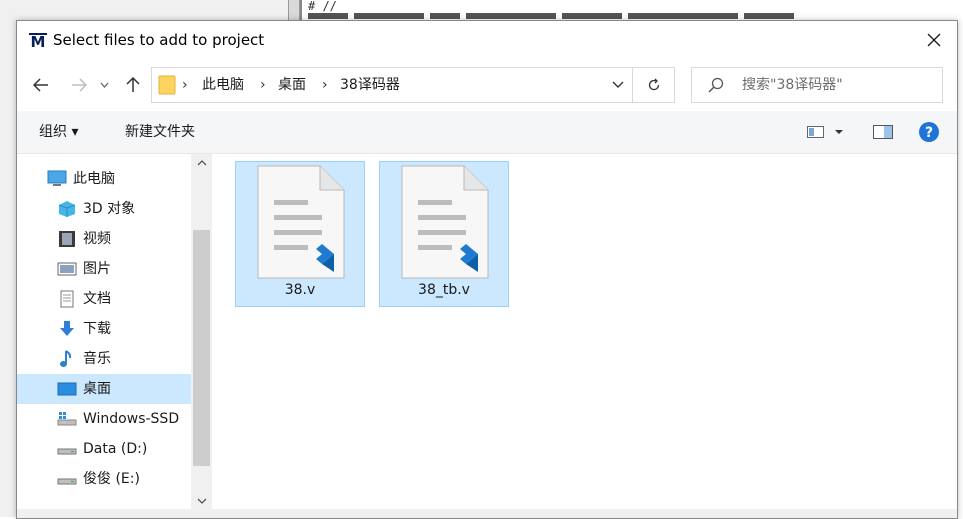 This screenshot has height=519, width=963. I want to click on refresh-icon, so click(653, 84).